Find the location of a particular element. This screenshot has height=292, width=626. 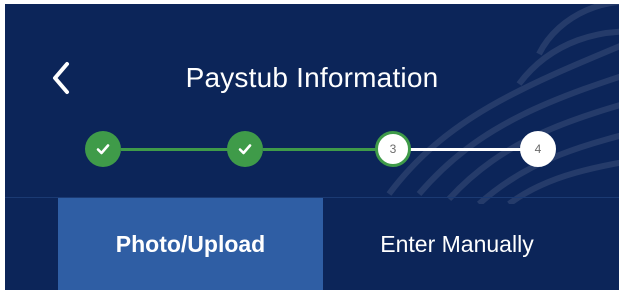

step-3-number: 3 is located at coordinates (393, 149).